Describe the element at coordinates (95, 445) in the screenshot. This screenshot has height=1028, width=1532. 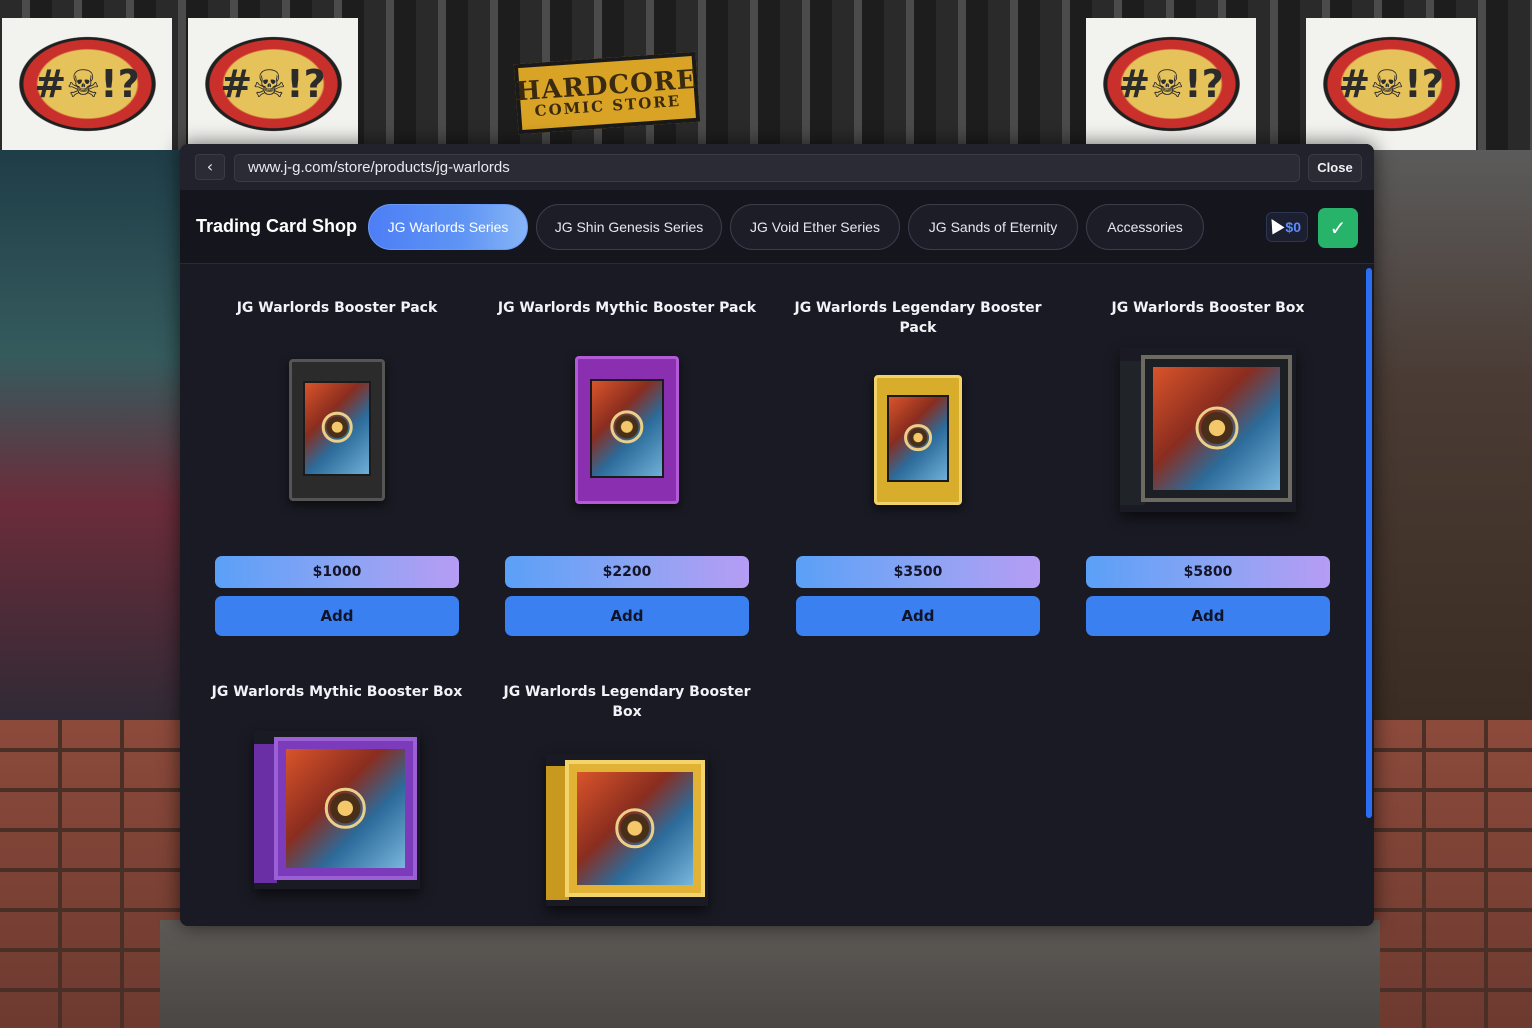
I see `left-comic-display` at that location.